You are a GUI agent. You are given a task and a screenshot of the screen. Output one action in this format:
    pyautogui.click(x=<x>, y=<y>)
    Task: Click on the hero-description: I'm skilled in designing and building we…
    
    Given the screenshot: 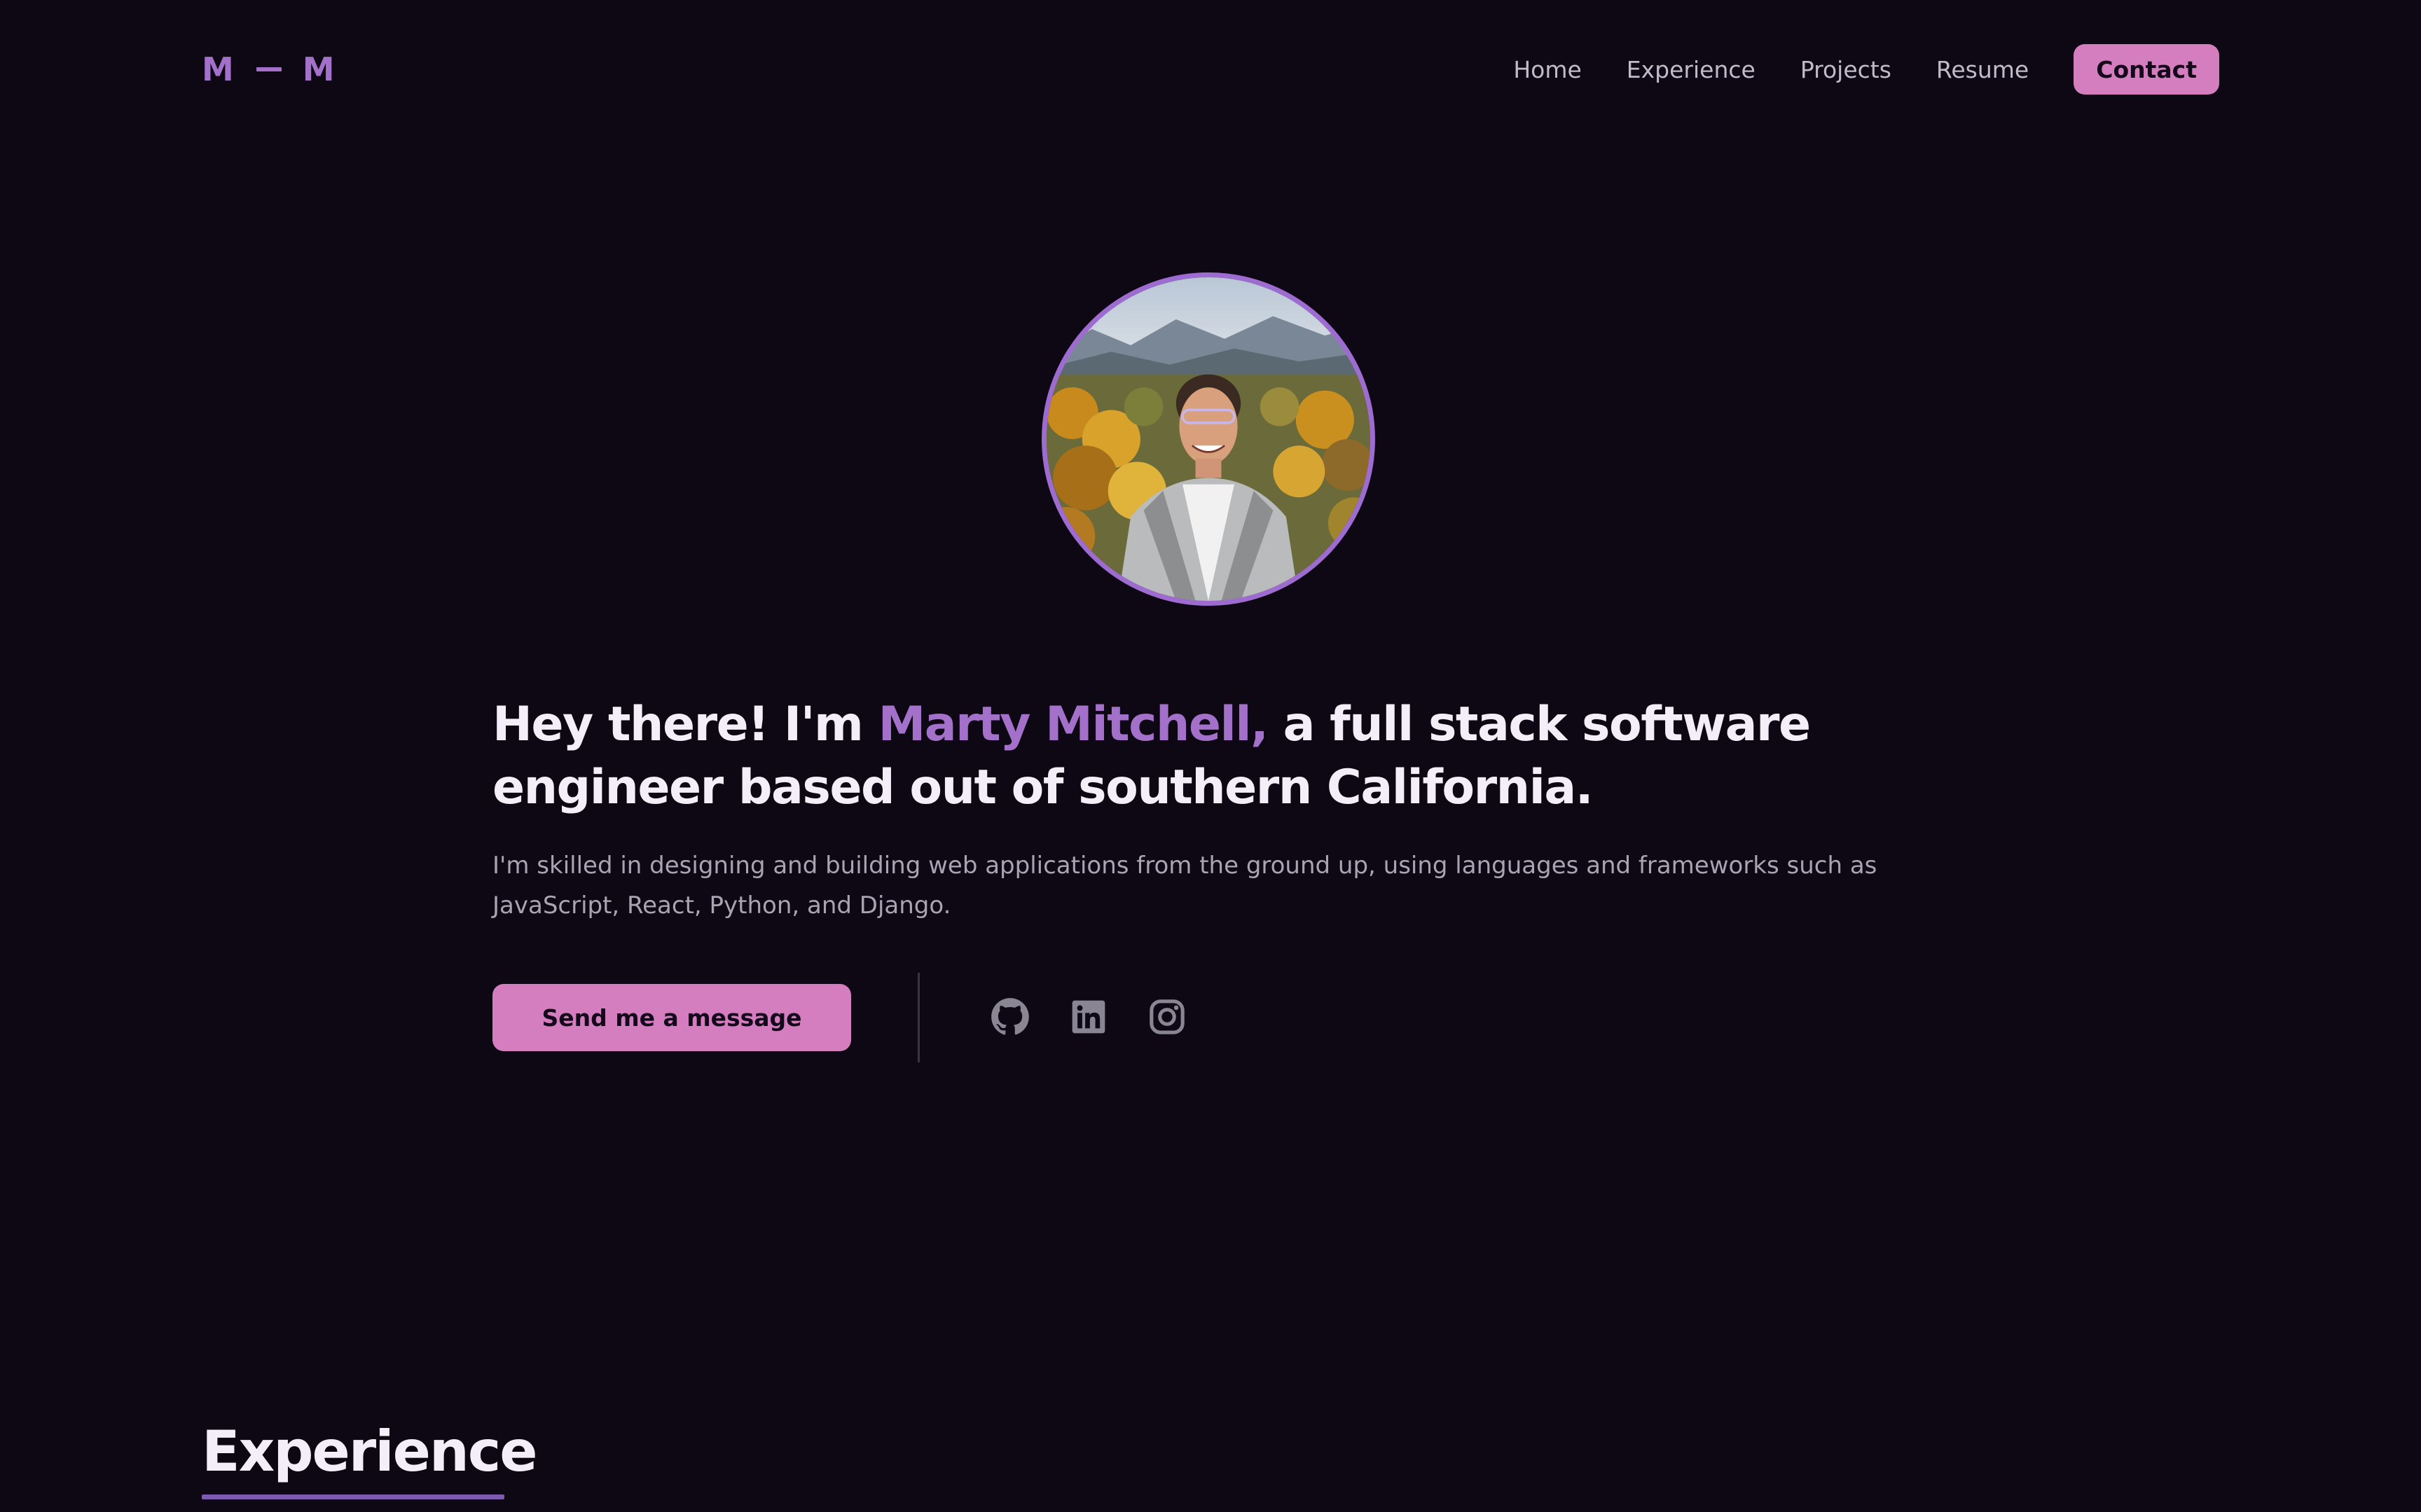 What is the action you would take?
    pyautogui.click(x=1184, y=886)
    